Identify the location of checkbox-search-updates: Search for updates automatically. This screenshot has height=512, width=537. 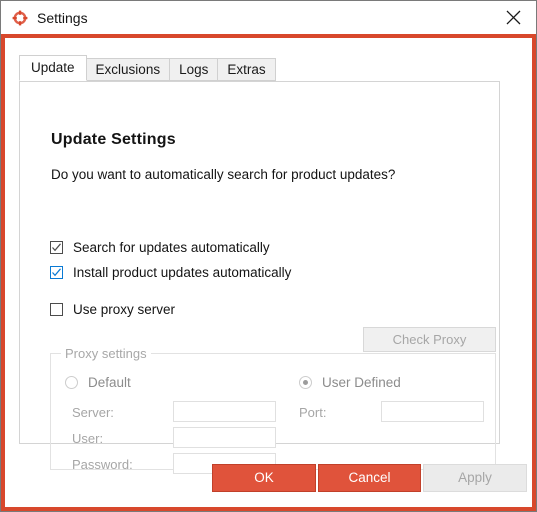
(160, 247).